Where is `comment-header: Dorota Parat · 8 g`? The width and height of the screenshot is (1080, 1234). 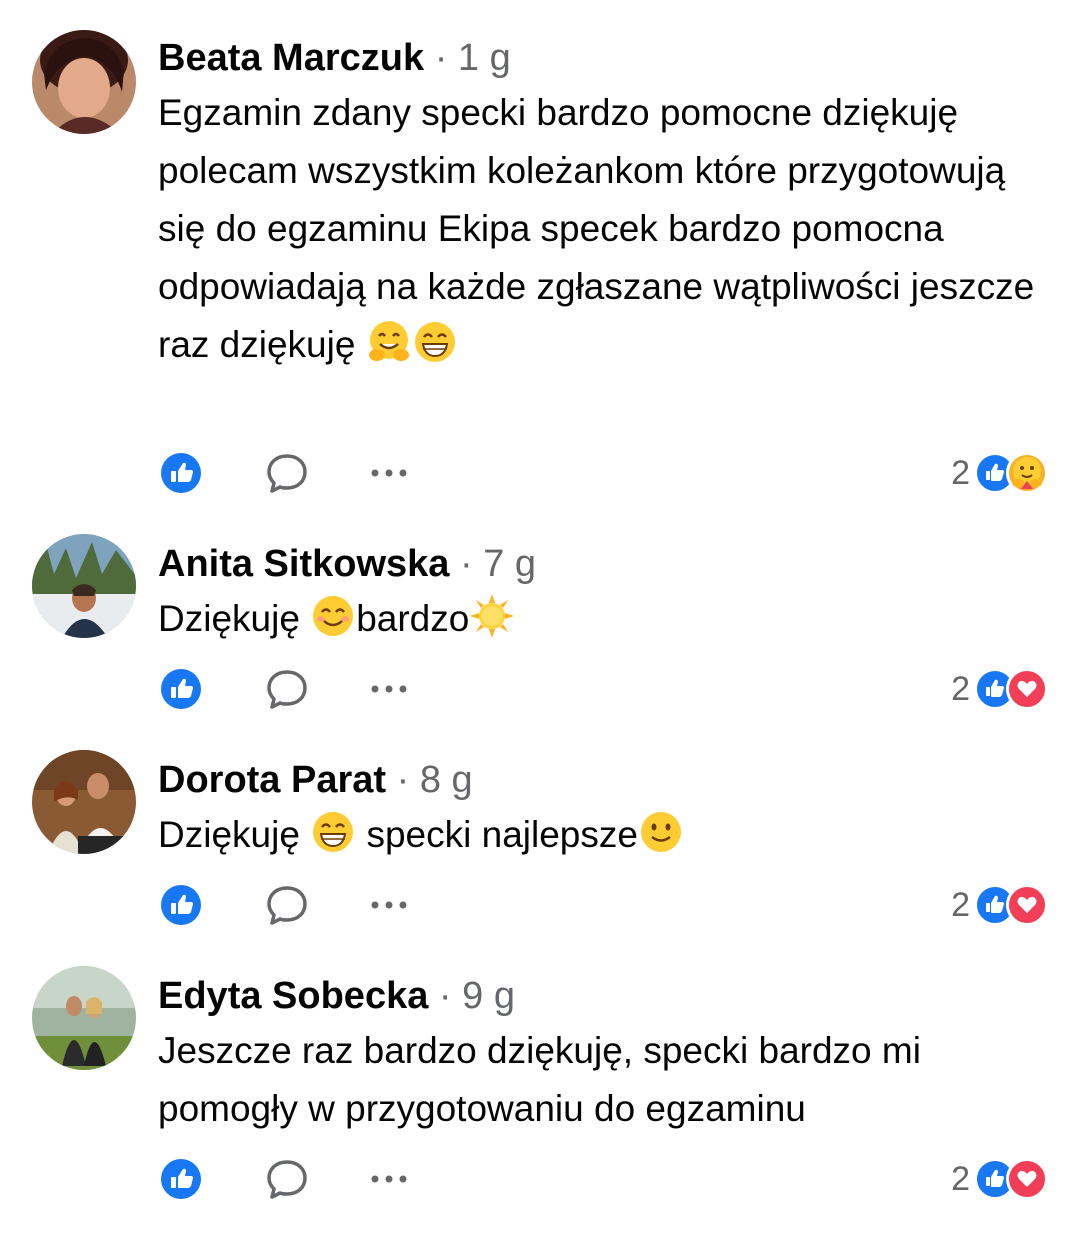 comment-header: Dorota Parat · 8 g is located at coordinates (608, 780).